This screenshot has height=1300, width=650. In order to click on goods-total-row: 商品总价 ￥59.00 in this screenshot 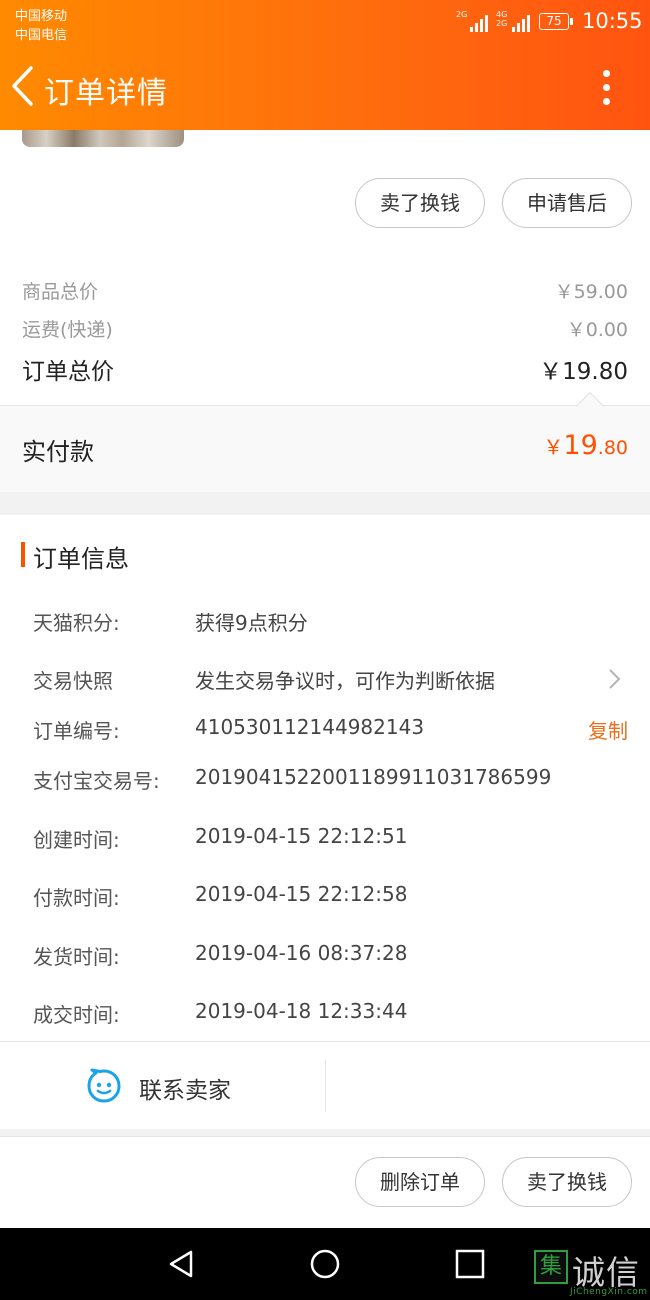, I will do `click(325, 290)`.